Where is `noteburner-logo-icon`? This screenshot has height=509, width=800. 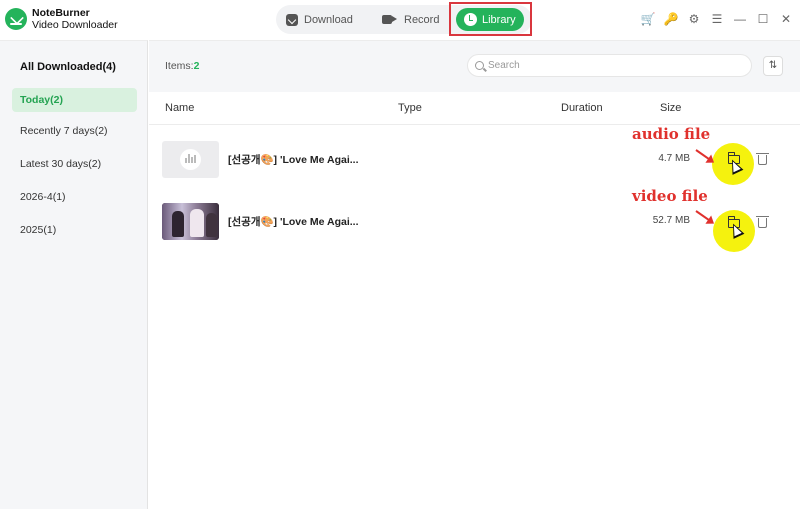
noteburner-logo-icon is located at coordinates (16, 19).